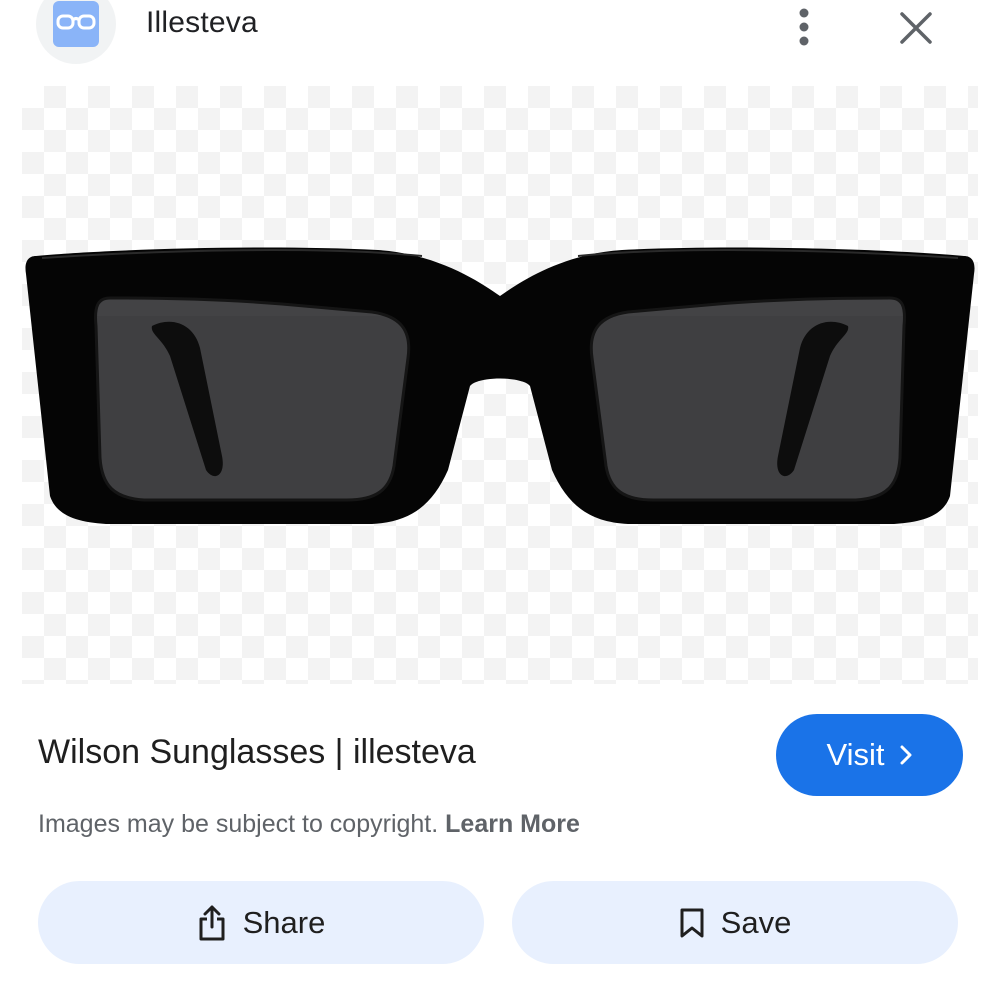 The height and width of the screenshot is (1000, 1000). I want to click on close-icon, so click(916, 28).